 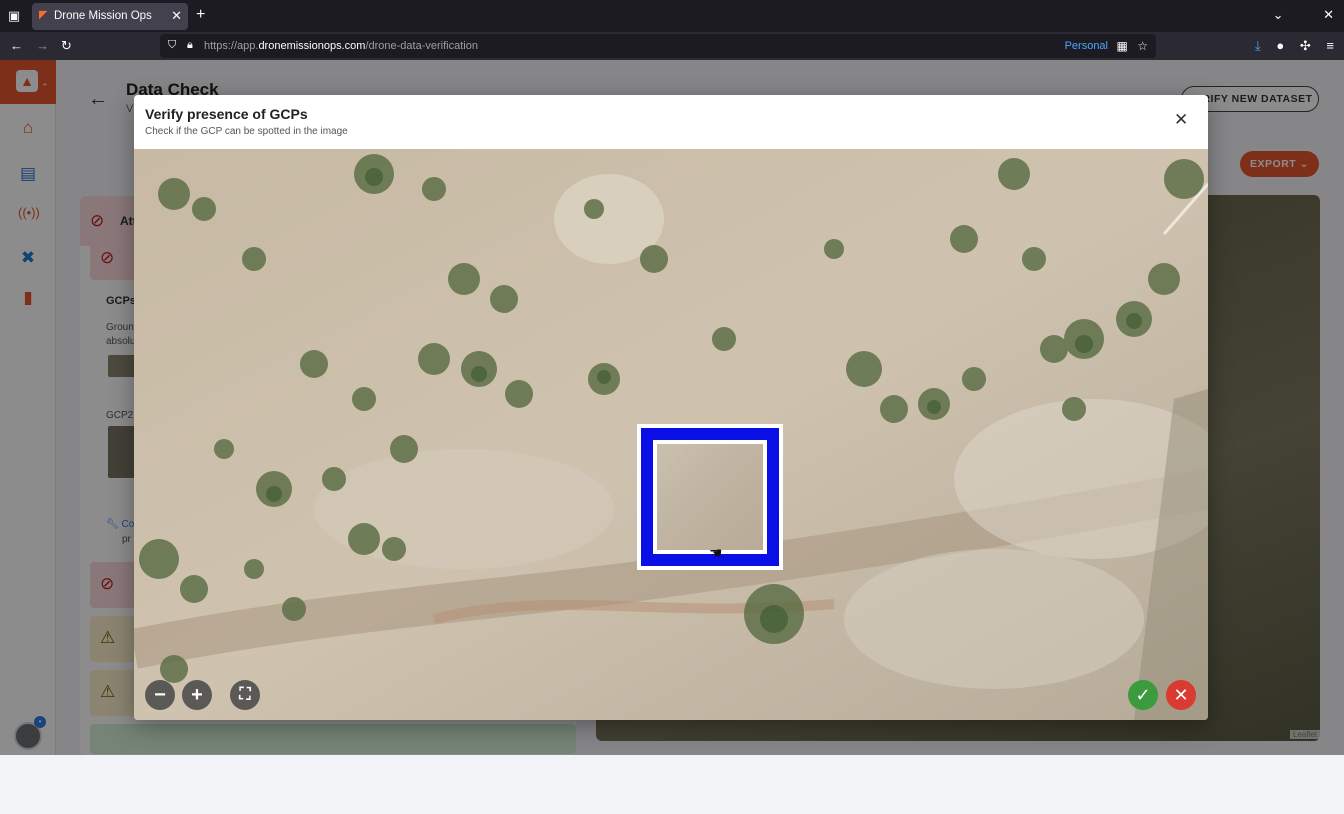 What do you see at coordinates (1285, 15) in the screenshot?
I see `window-controls: ⌄ ✕` at bounding box center [1285, 15].